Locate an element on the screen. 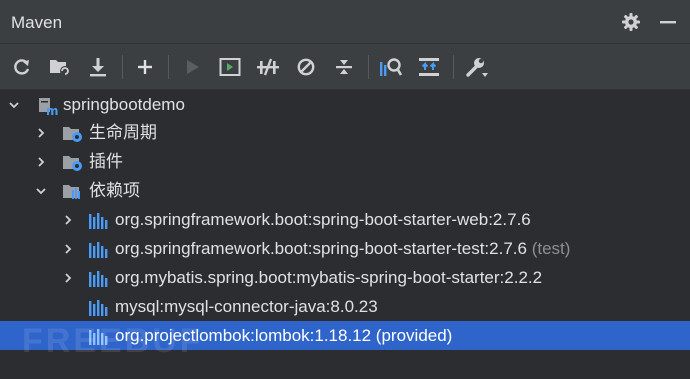 This screenshot has height=379, width=690. tool-window-title: Maven is located at coordinates (37, 22).